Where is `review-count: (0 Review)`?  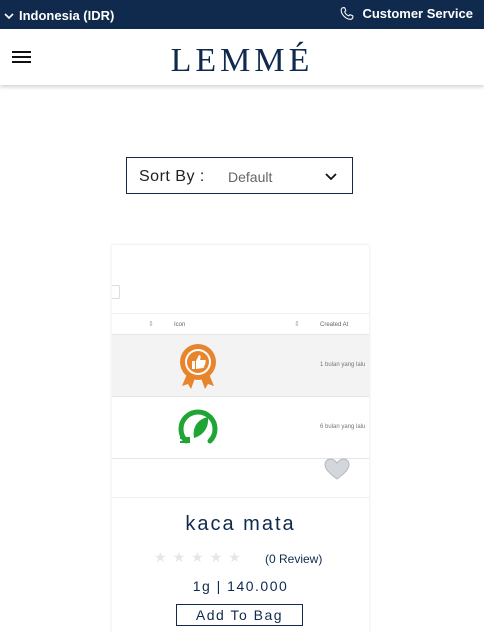 review-count: (0 Review) is located at coordinates (293, 559).